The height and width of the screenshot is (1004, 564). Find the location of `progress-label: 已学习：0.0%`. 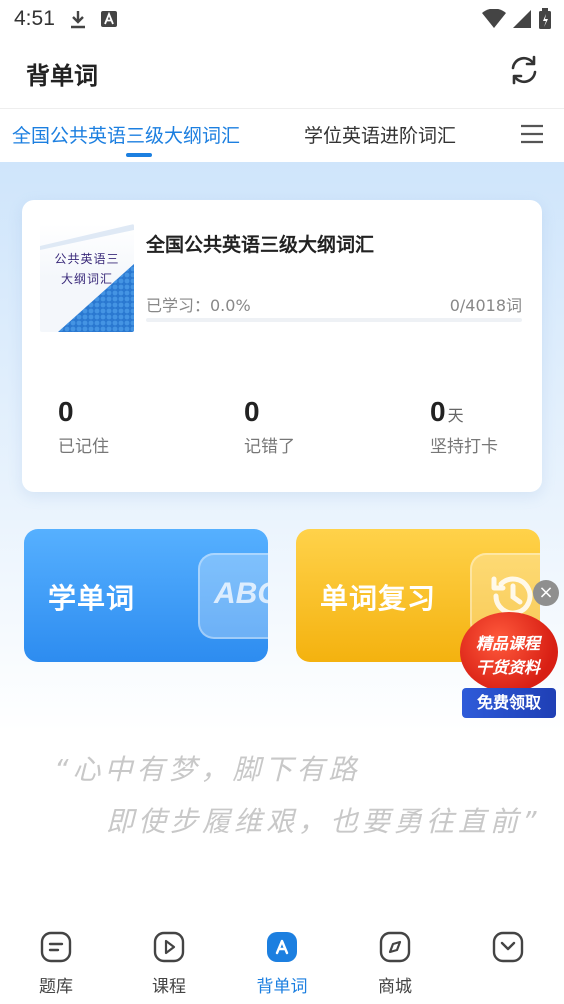

progress-label: 已学习：0.0% is located at coordinates (198, 305).